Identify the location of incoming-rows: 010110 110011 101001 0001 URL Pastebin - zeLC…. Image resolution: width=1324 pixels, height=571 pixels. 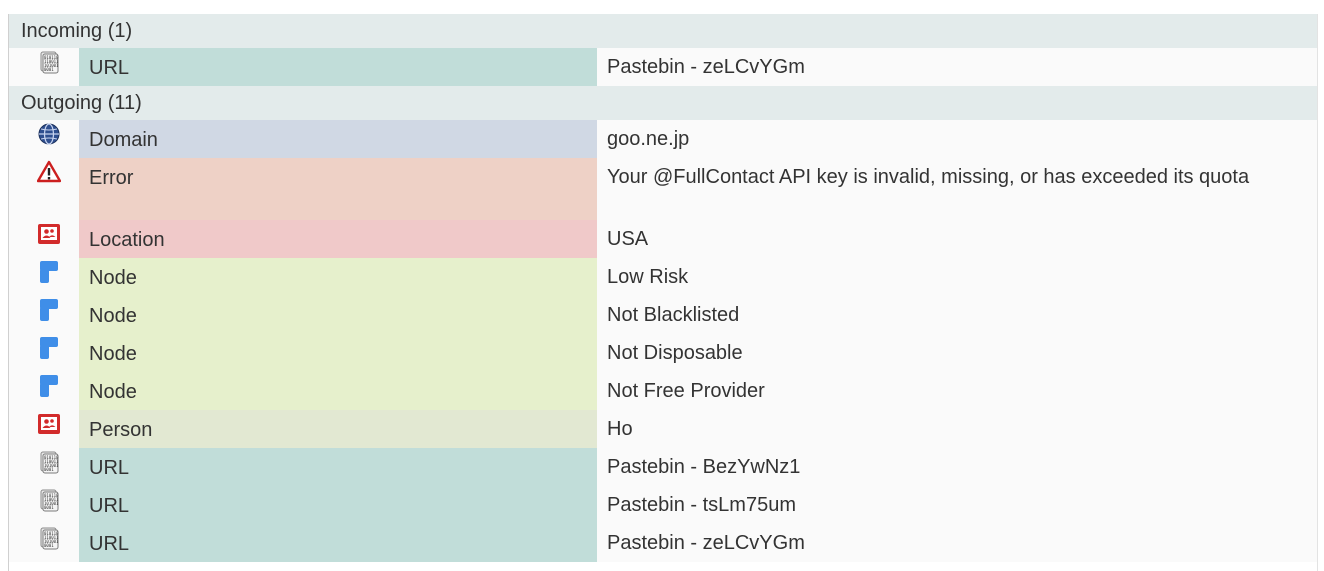
(663, 67).